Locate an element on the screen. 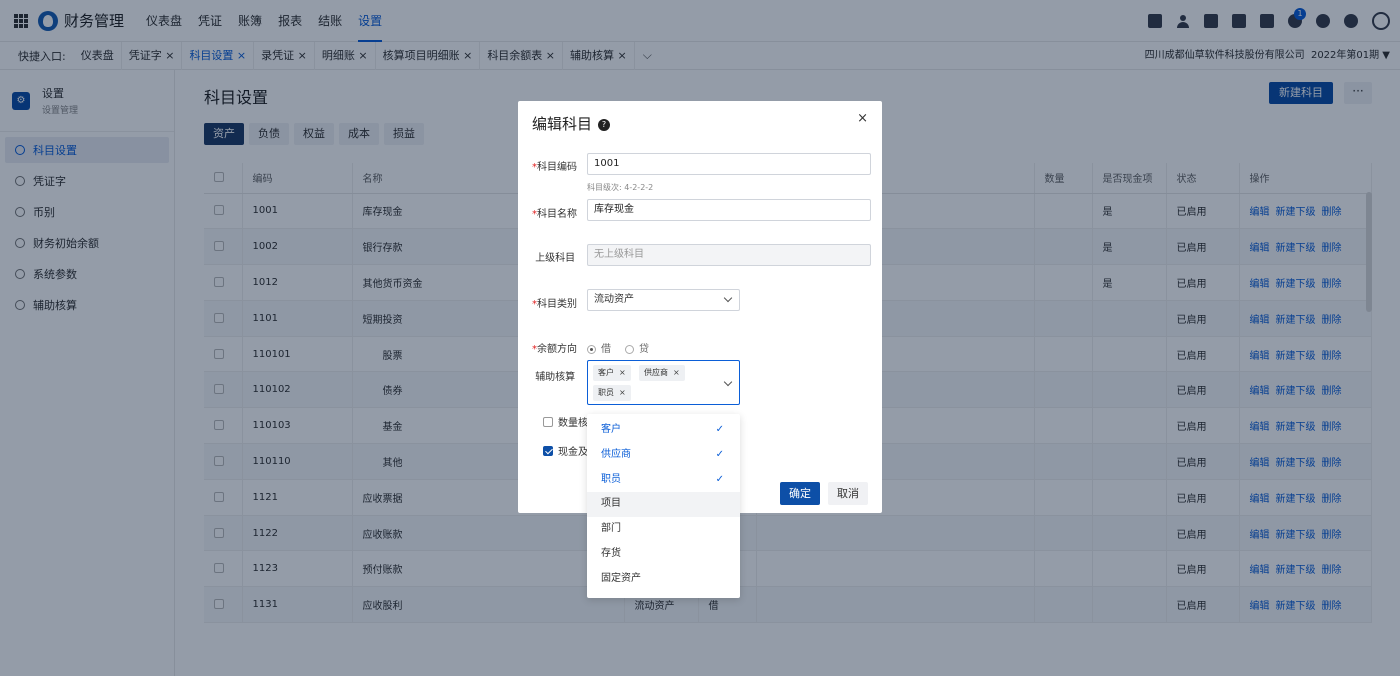 The height and width of the screenshot is (676, 1400). cash-equivalent-row: 现金及 is located at coordinates (565, 450).